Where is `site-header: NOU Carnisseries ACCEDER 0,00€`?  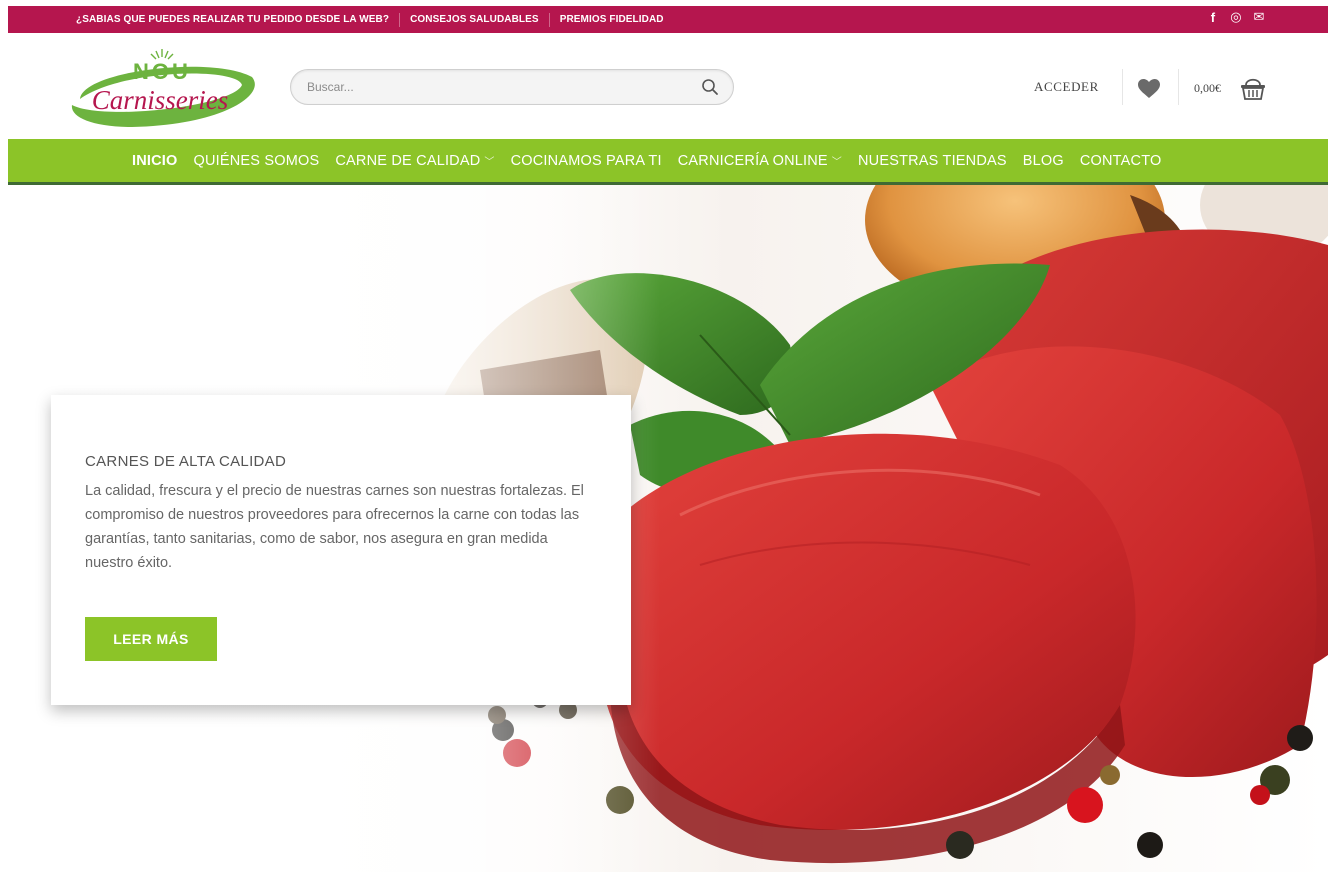
site-header: NOU Carnisseries ACCEDER 0,00€ is located at coordinates (664, 86).